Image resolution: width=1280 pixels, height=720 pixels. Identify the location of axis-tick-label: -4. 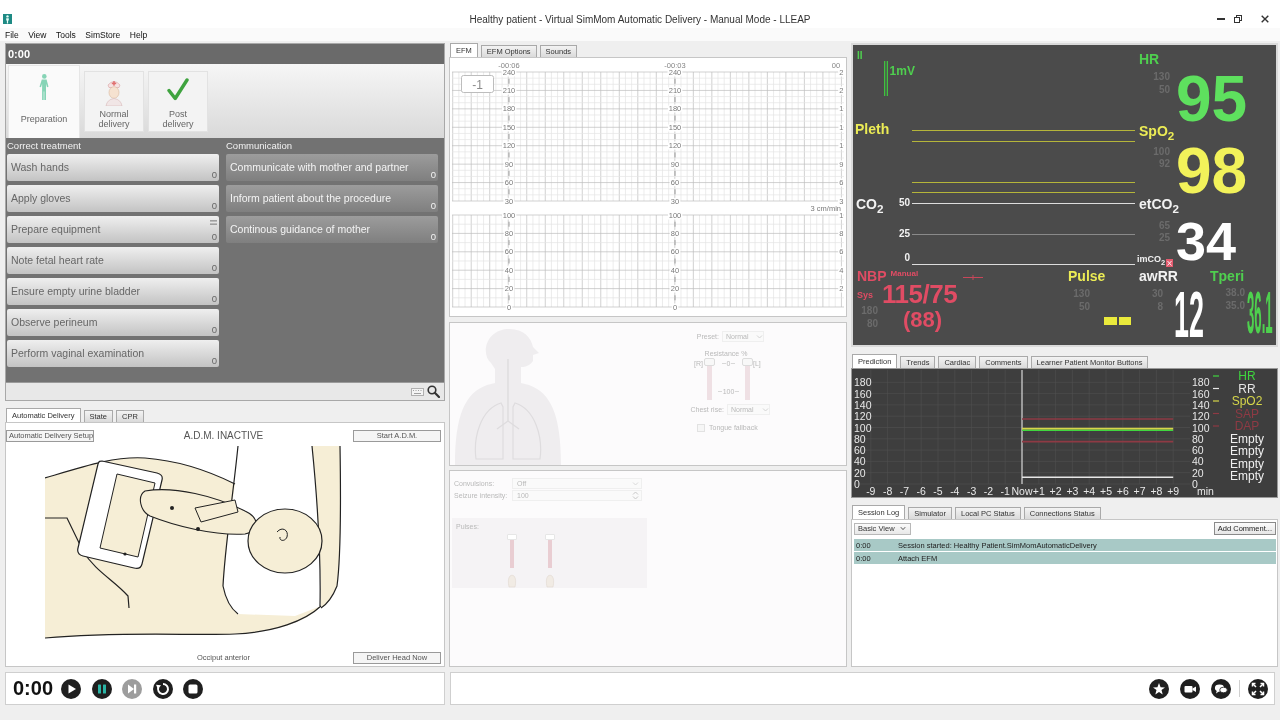
(955, 491).